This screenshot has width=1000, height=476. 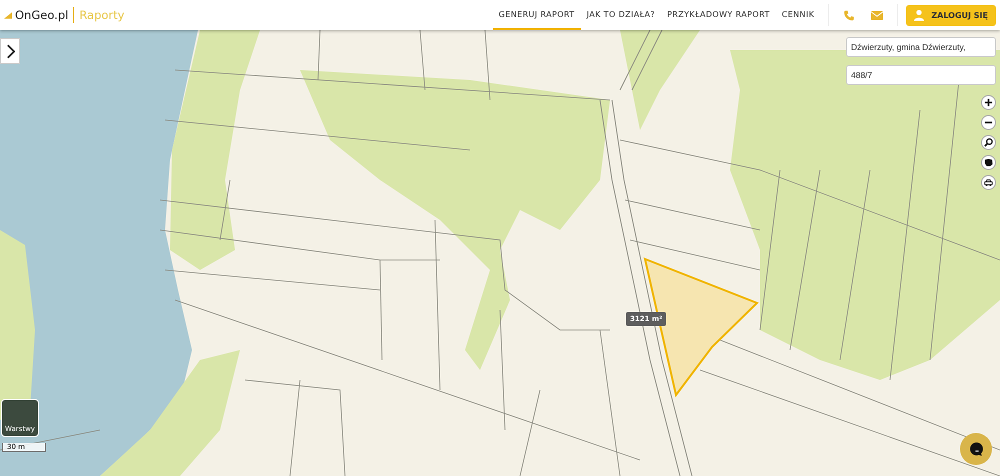 What do you see at coordinates (718, 15) in the screenshot?
I see `nav-link: PRZYKŁADOWY RAPORT` at bounding box center [718, 15].